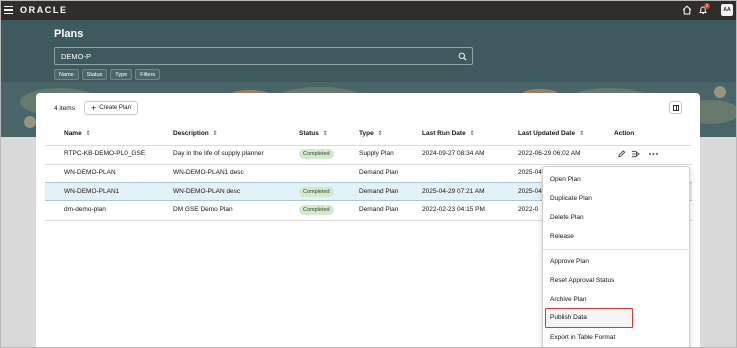 The image size is (737, 348). Describe the element at coordinates (617, 179) in the screenshot. I see `menu-item-open-plan: Open Plan` at that location.